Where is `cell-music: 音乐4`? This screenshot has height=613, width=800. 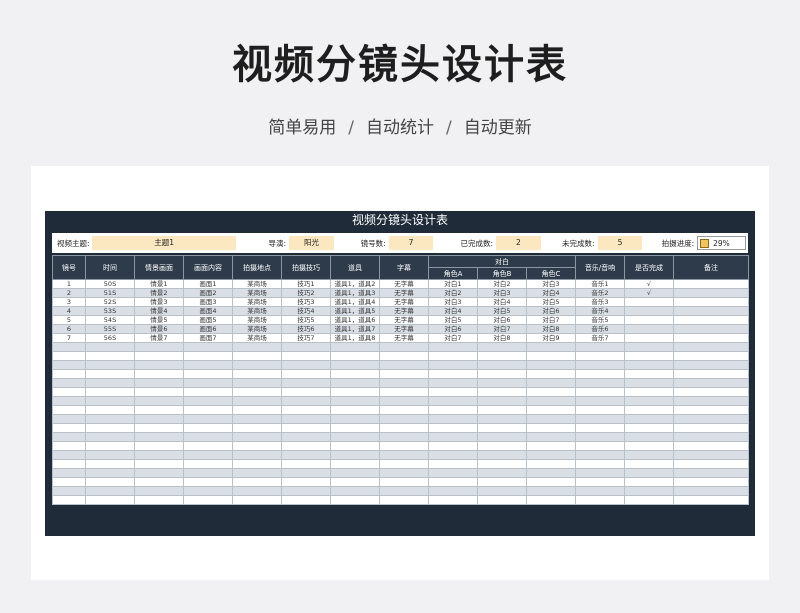
cell-music: 音乐4 is located at coordinates (600, 311).